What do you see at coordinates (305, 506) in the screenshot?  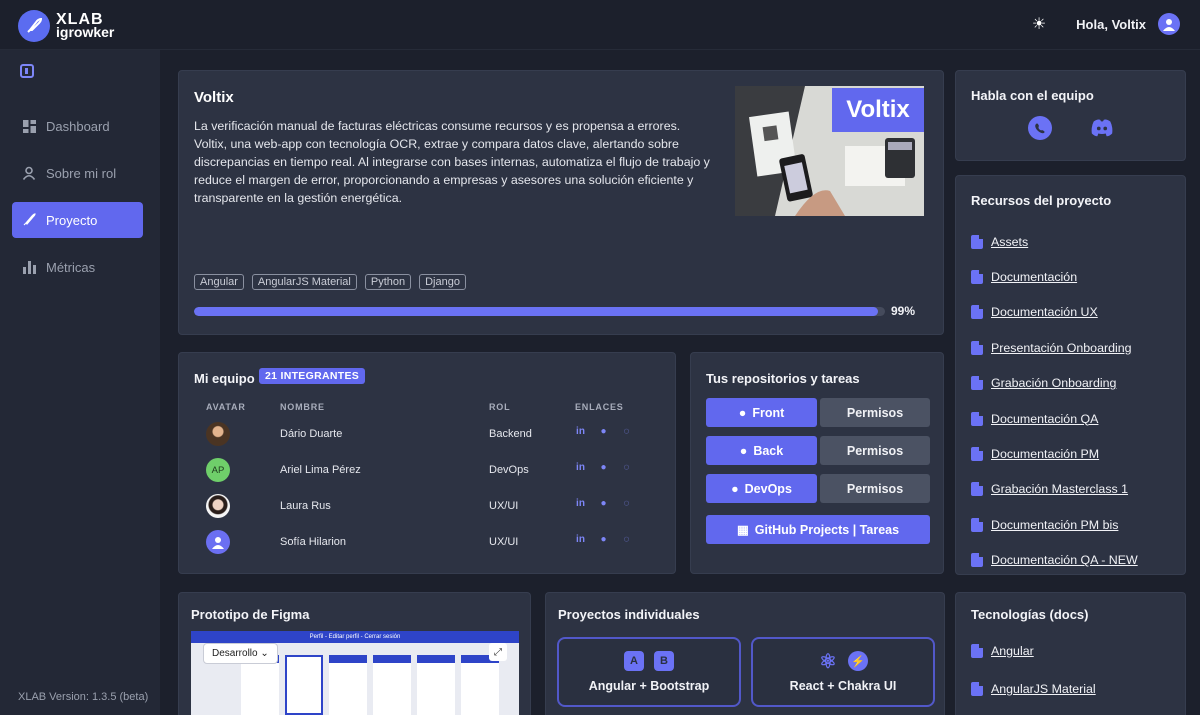 I see `member-name: Laura Rus` at bounding box center [305, 506].